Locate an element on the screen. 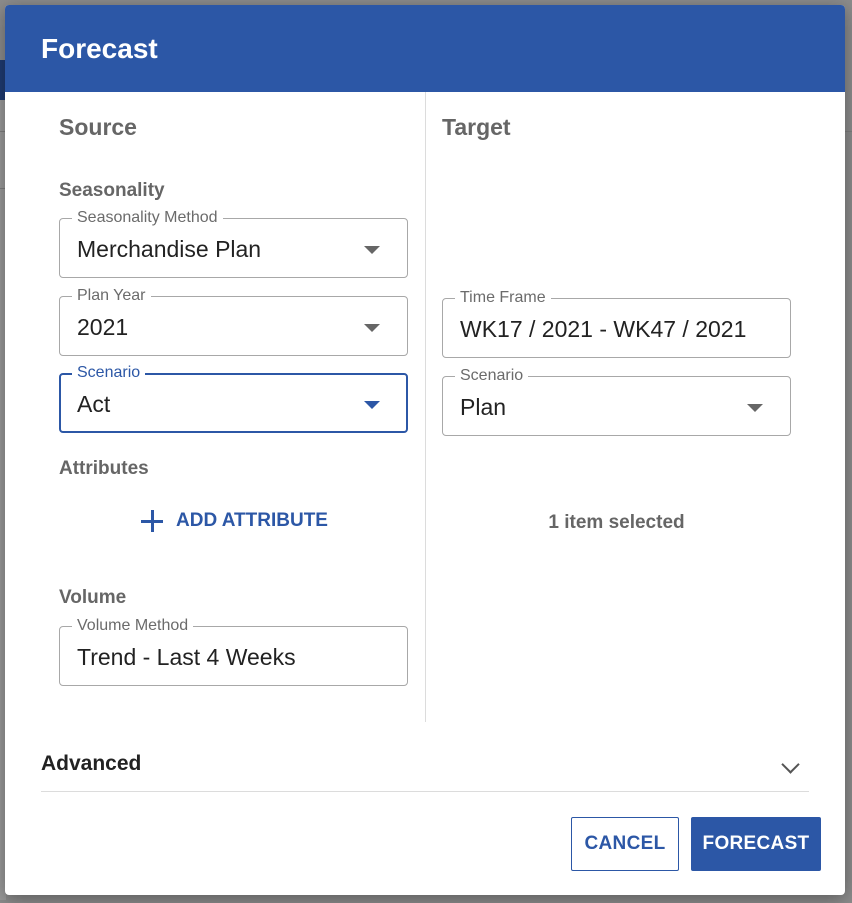 The height and width of the screenshot is (903, 852). time-frame-value: WK17 / 2021 - WK47 / 2021 is located at coordinates (603, 329).